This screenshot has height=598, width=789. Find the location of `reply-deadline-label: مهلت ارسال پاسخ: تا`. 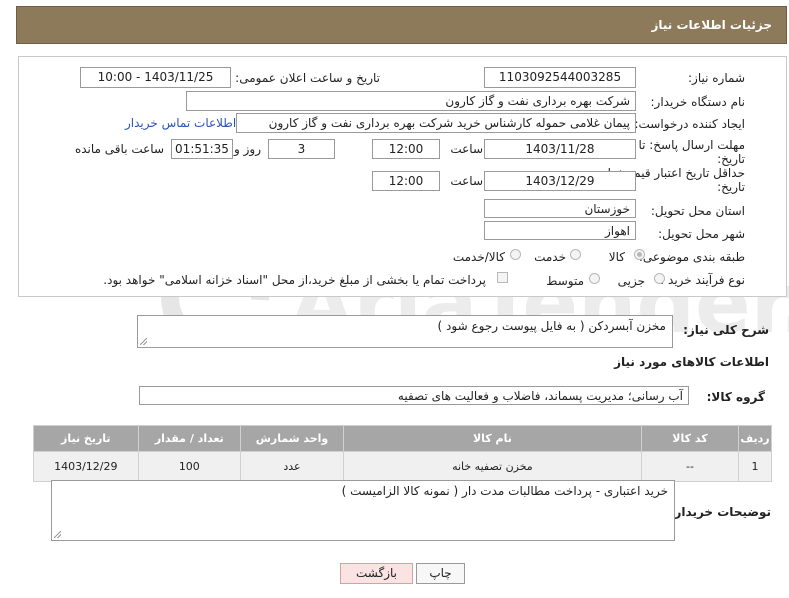

reply-deadline-label: مهلت ارسال پاسخ: تا is located at coordinates (691, 145).